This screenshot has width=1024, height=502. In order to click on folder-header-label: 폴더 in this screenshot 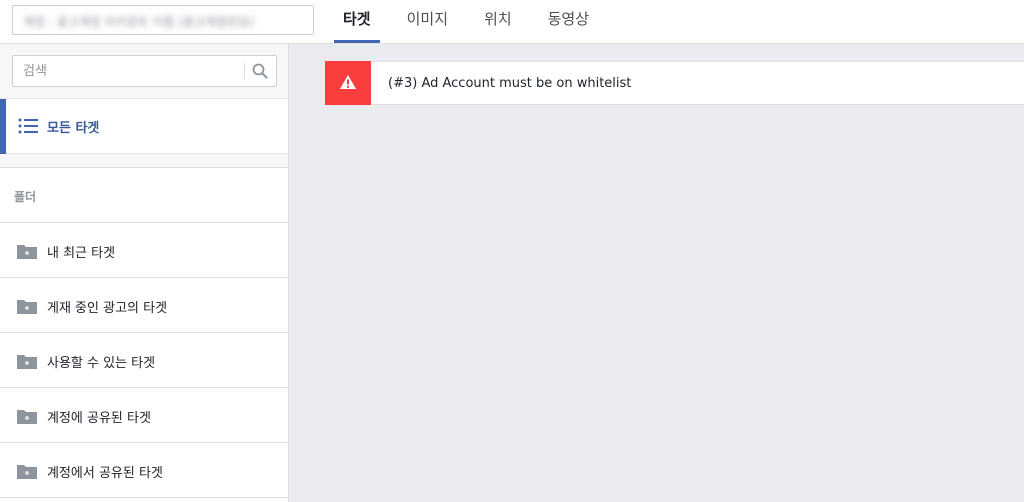, I will do `click(25, 197)`.